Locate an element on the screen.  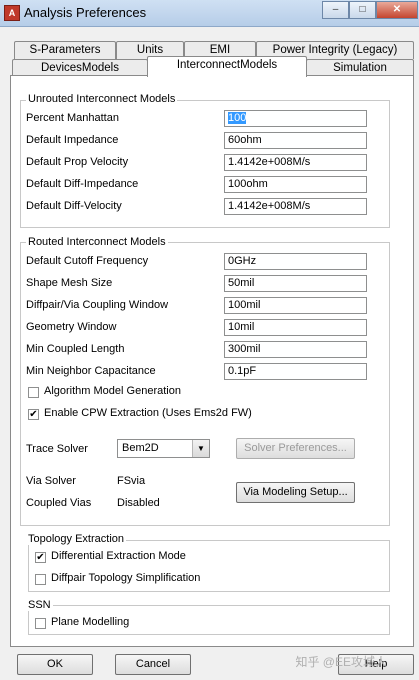
min-coupled-length-label: Min Coupled Length is located at coordinates (75, 349).